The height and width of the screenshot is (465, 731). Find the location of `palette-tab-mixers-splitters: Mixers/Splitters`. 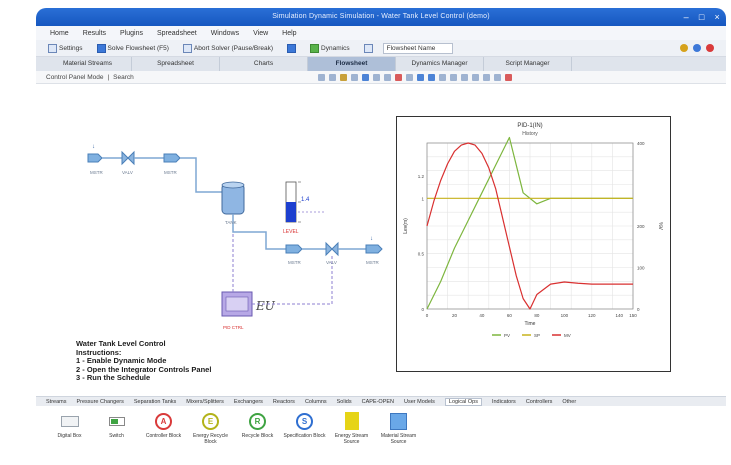

palette-tab-mixers-splitters: Mixers/Splitters is located at coordinates (205, 402).